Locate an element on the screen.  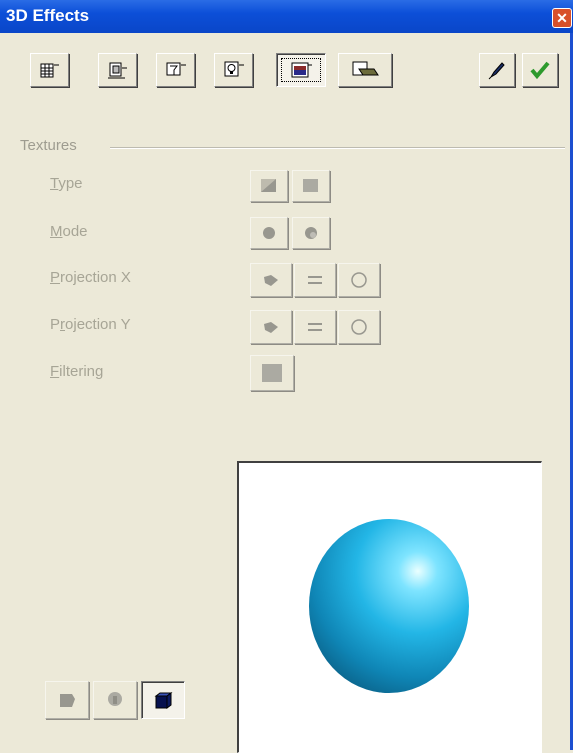
group-divider is located at coordinates (337, 148).